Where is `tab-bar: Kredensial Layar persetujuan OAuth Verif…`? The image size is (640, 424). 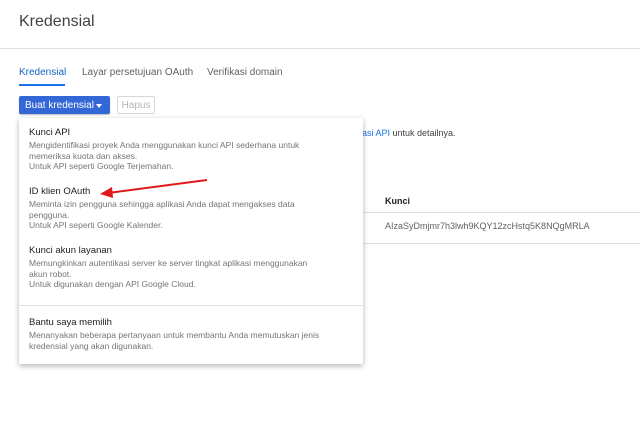 tab-bar: Kredensial Layar persetujuan OAuth Verif… is located at coordinates (320, 75).